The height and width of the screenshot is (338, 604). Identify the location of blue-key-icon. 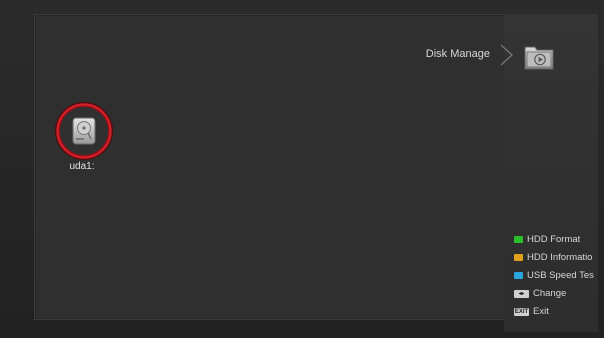
(518, 275).